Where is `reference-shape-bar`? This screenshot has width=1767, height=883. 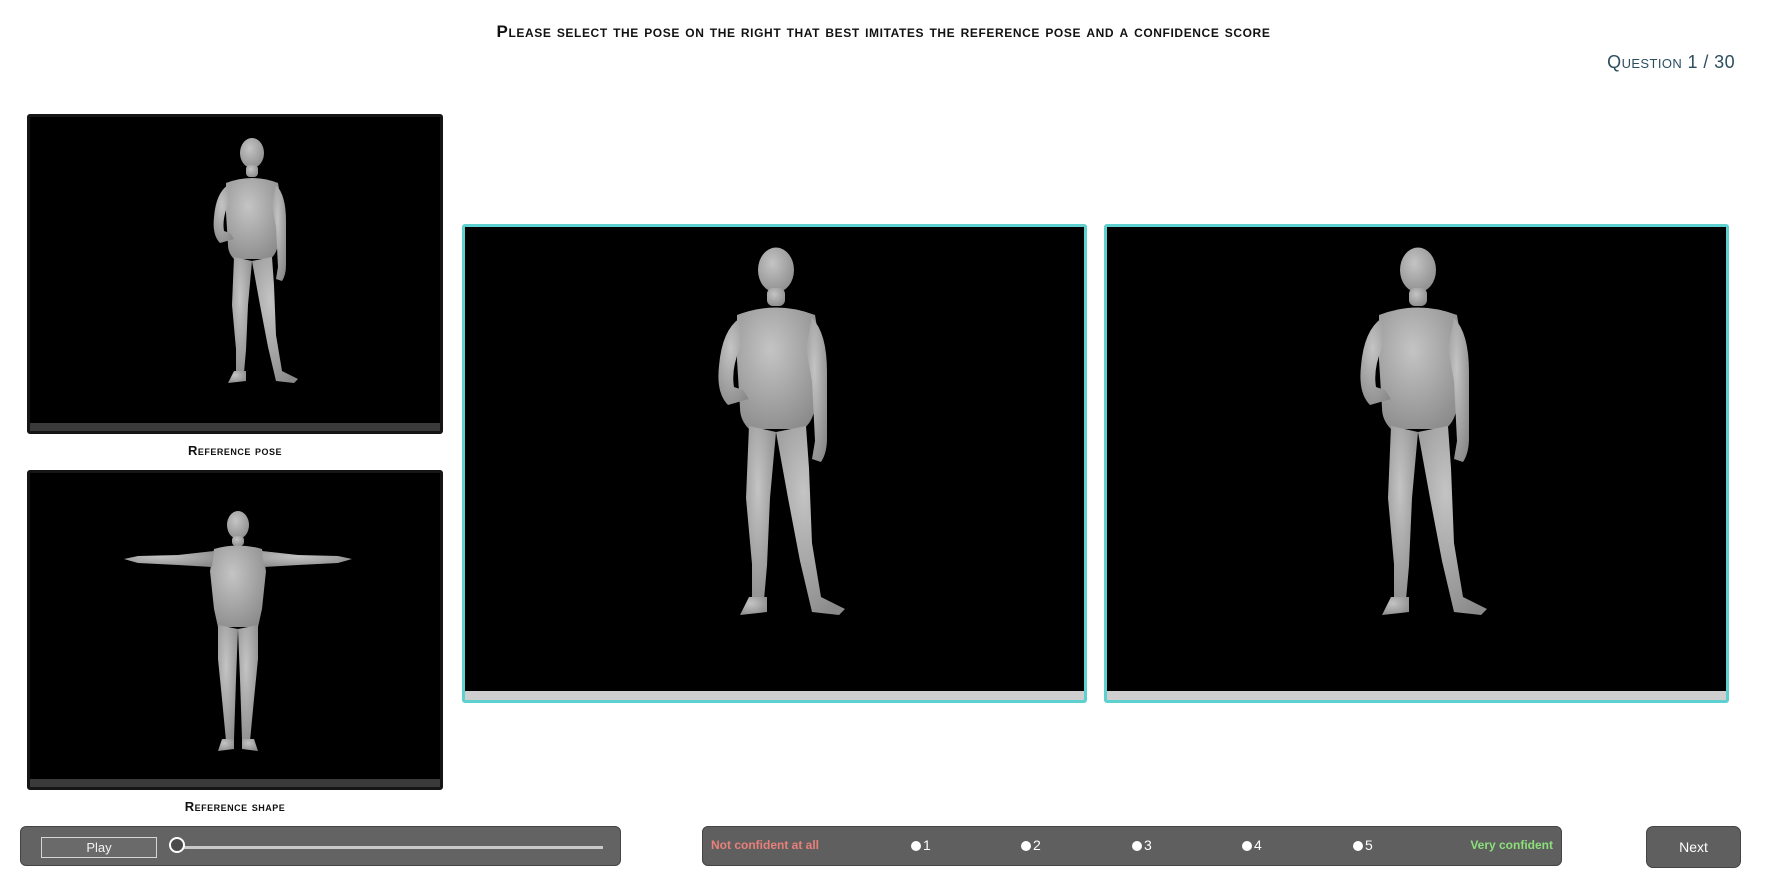 reference-shape-bar is located at coordinates (235, 783).